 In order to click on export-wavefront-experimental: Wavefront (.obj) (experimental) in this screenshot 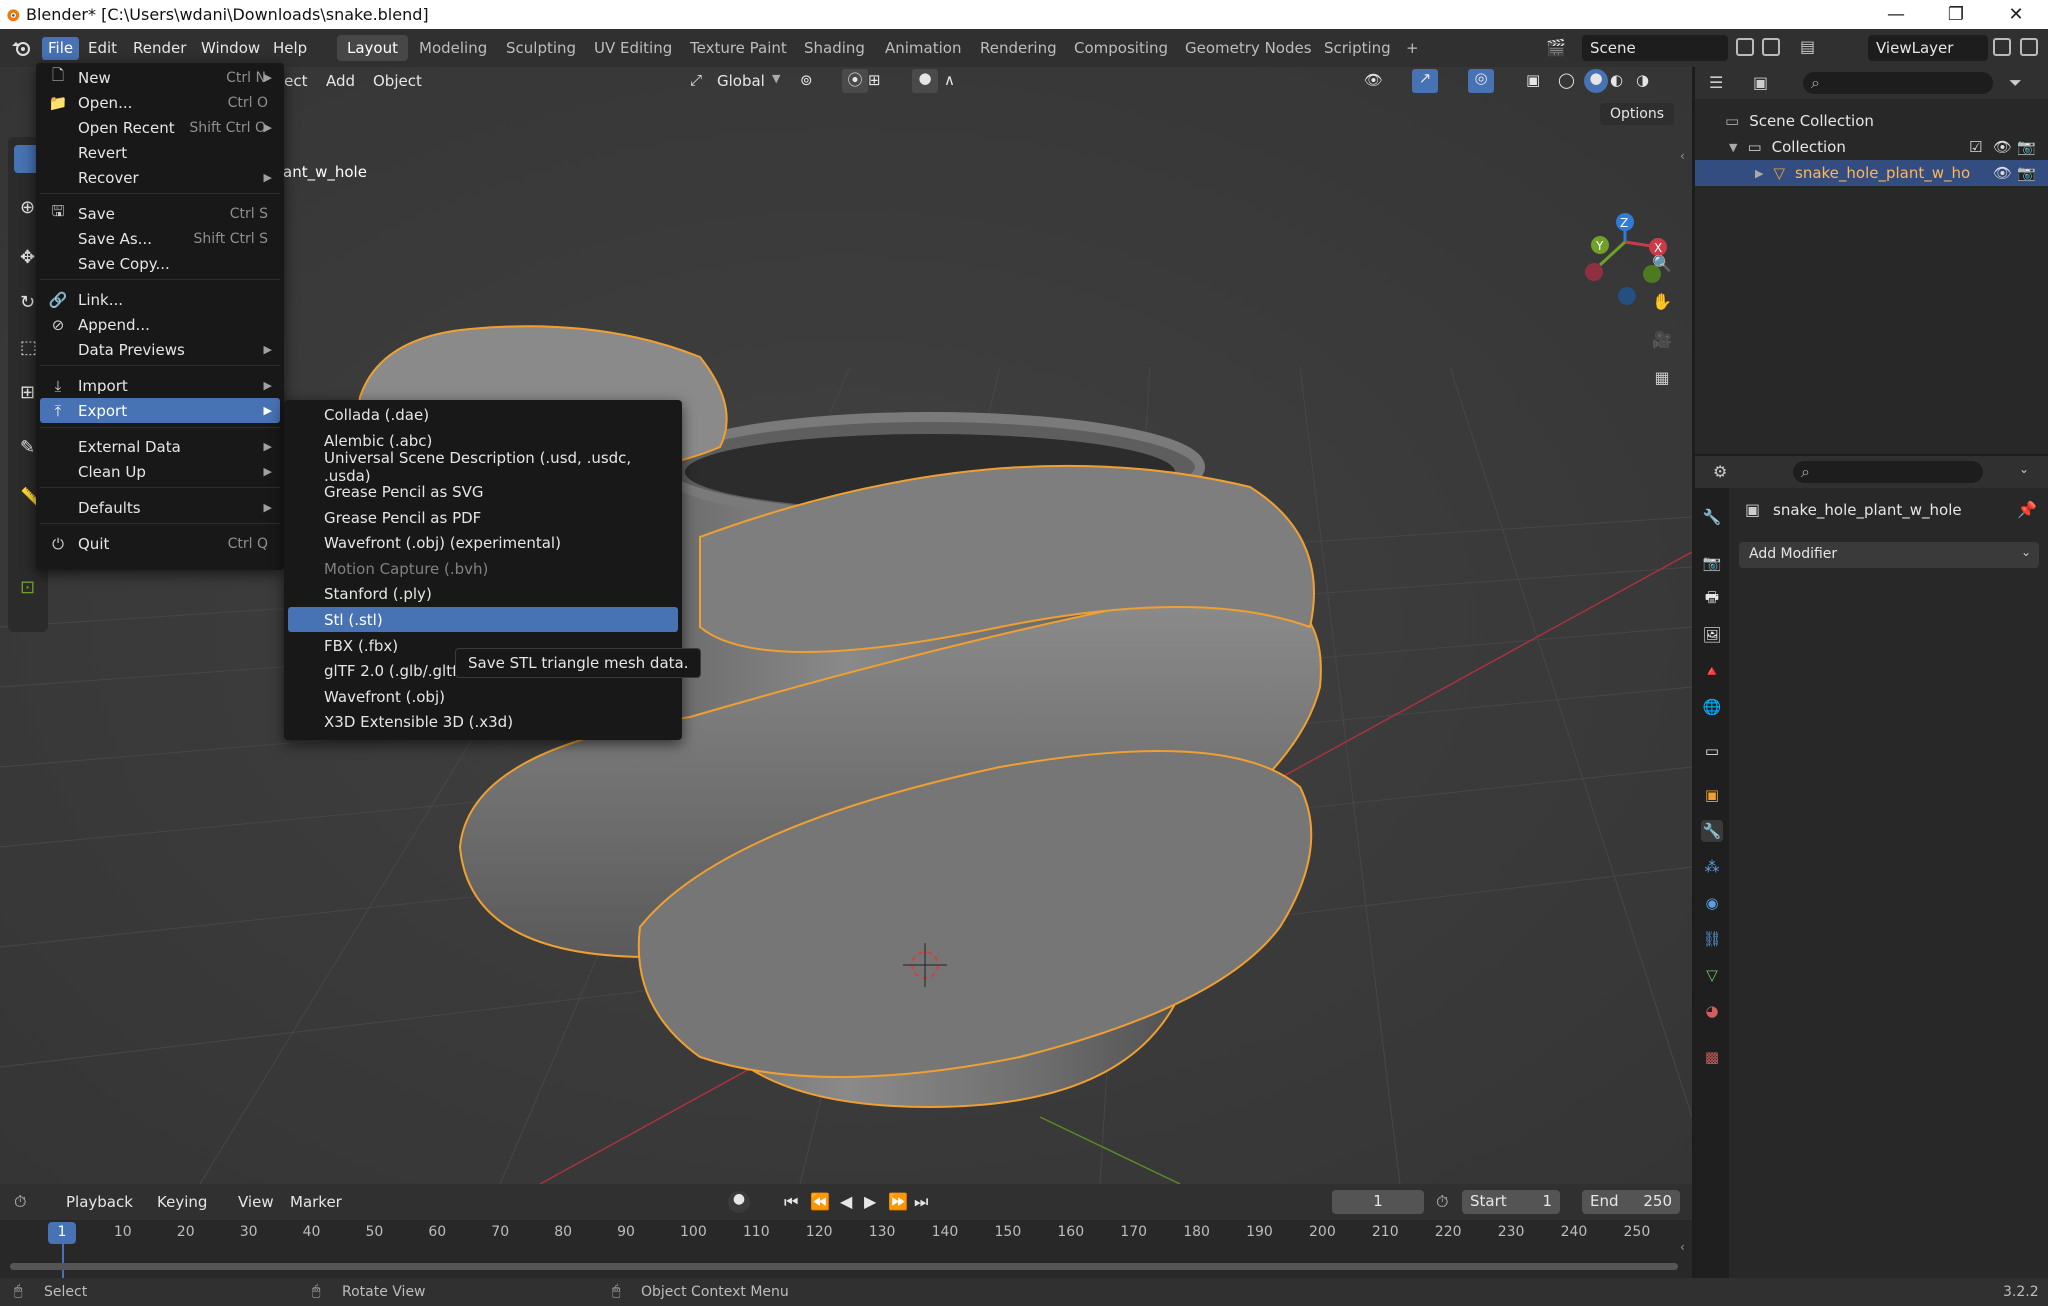, I will do `click(483, 542)`.